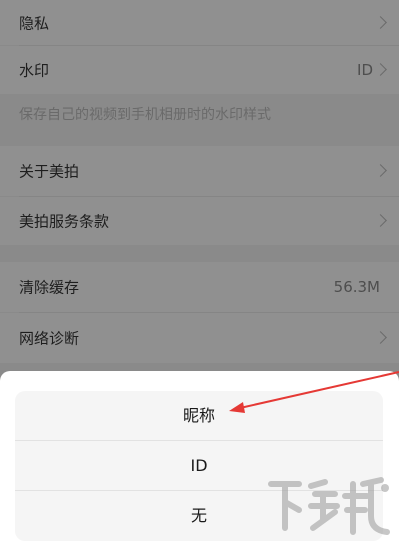 Image resolution: width=399 pixels, height=552 pixels. I want to click on clear-cache-label: 清除缓存, so click(49, 287).